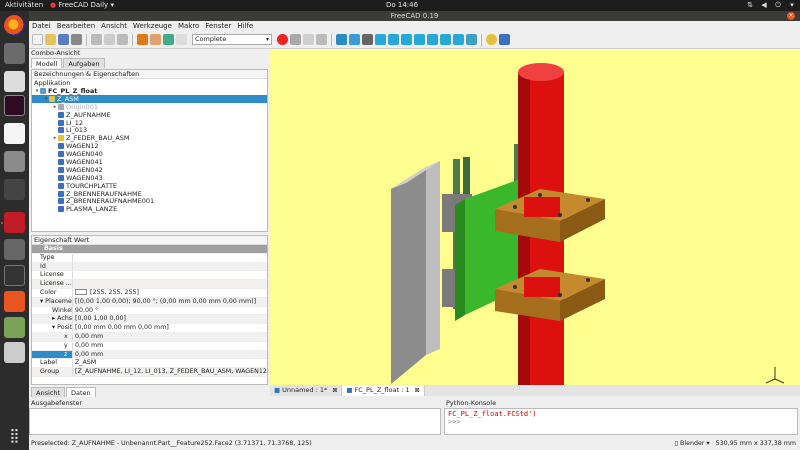 The width and height of the screenshot is (800, 450). I want to click on property-row: x 0,00 mm, so click(149, 337).